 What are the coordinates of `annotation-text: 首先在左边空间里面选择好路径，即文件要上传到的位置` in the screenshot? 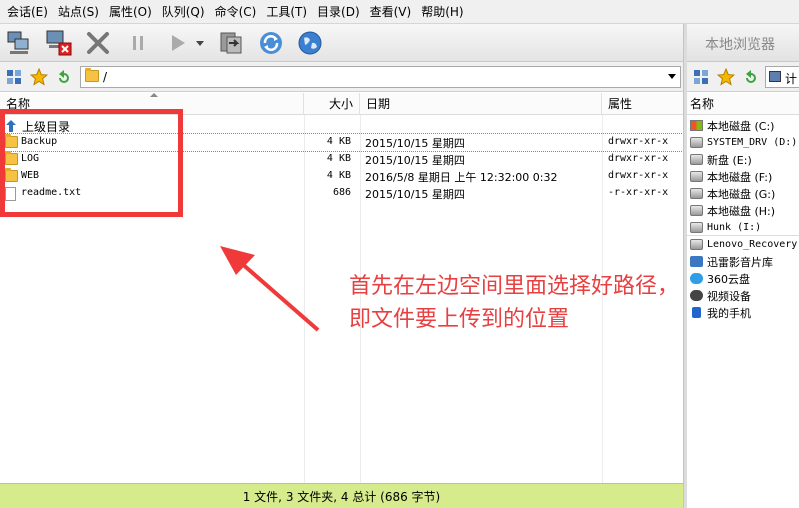 It's located at (514, 303).